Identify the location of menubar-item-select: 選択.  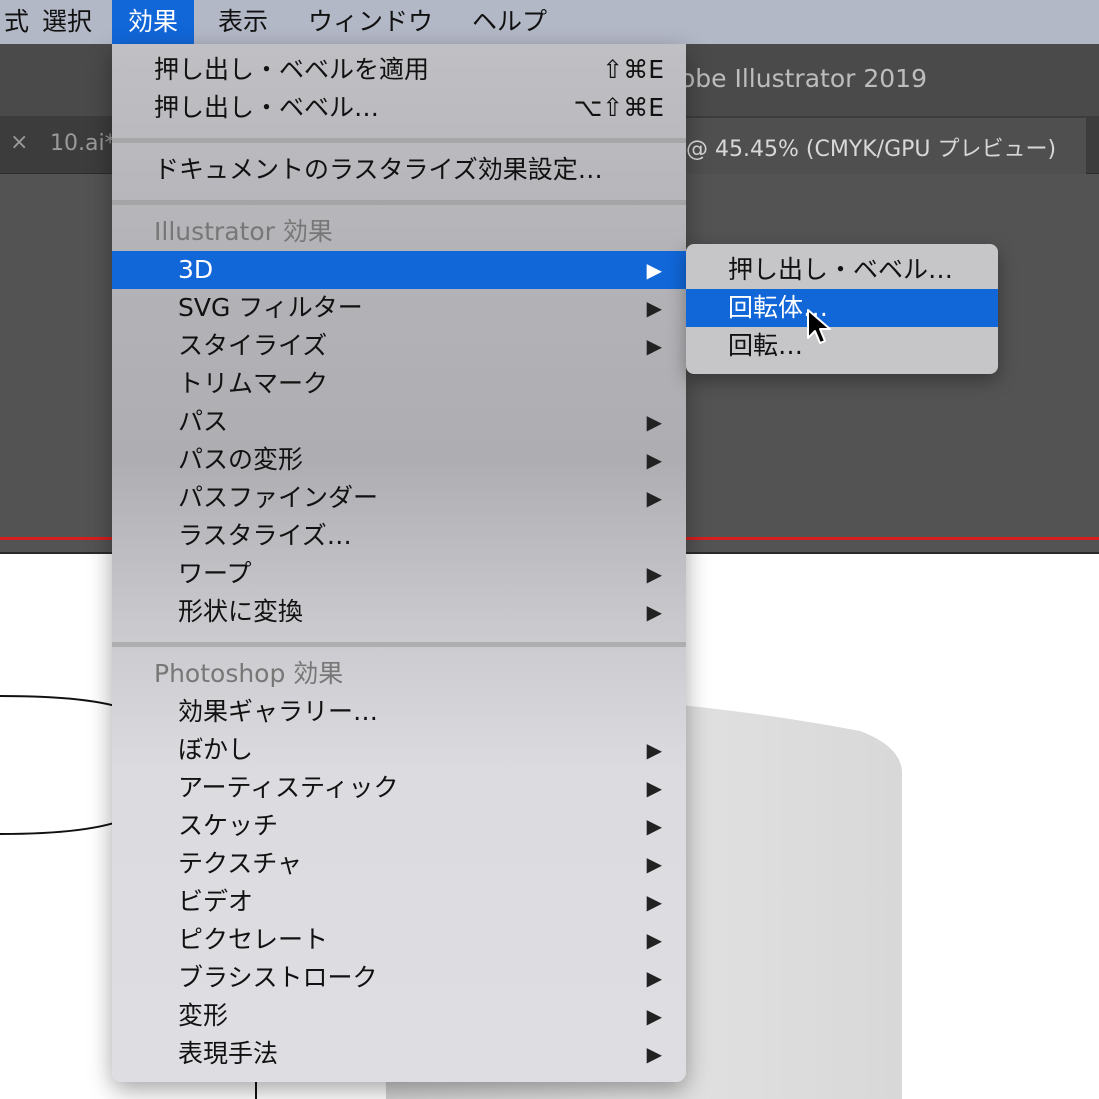
(67, 22).